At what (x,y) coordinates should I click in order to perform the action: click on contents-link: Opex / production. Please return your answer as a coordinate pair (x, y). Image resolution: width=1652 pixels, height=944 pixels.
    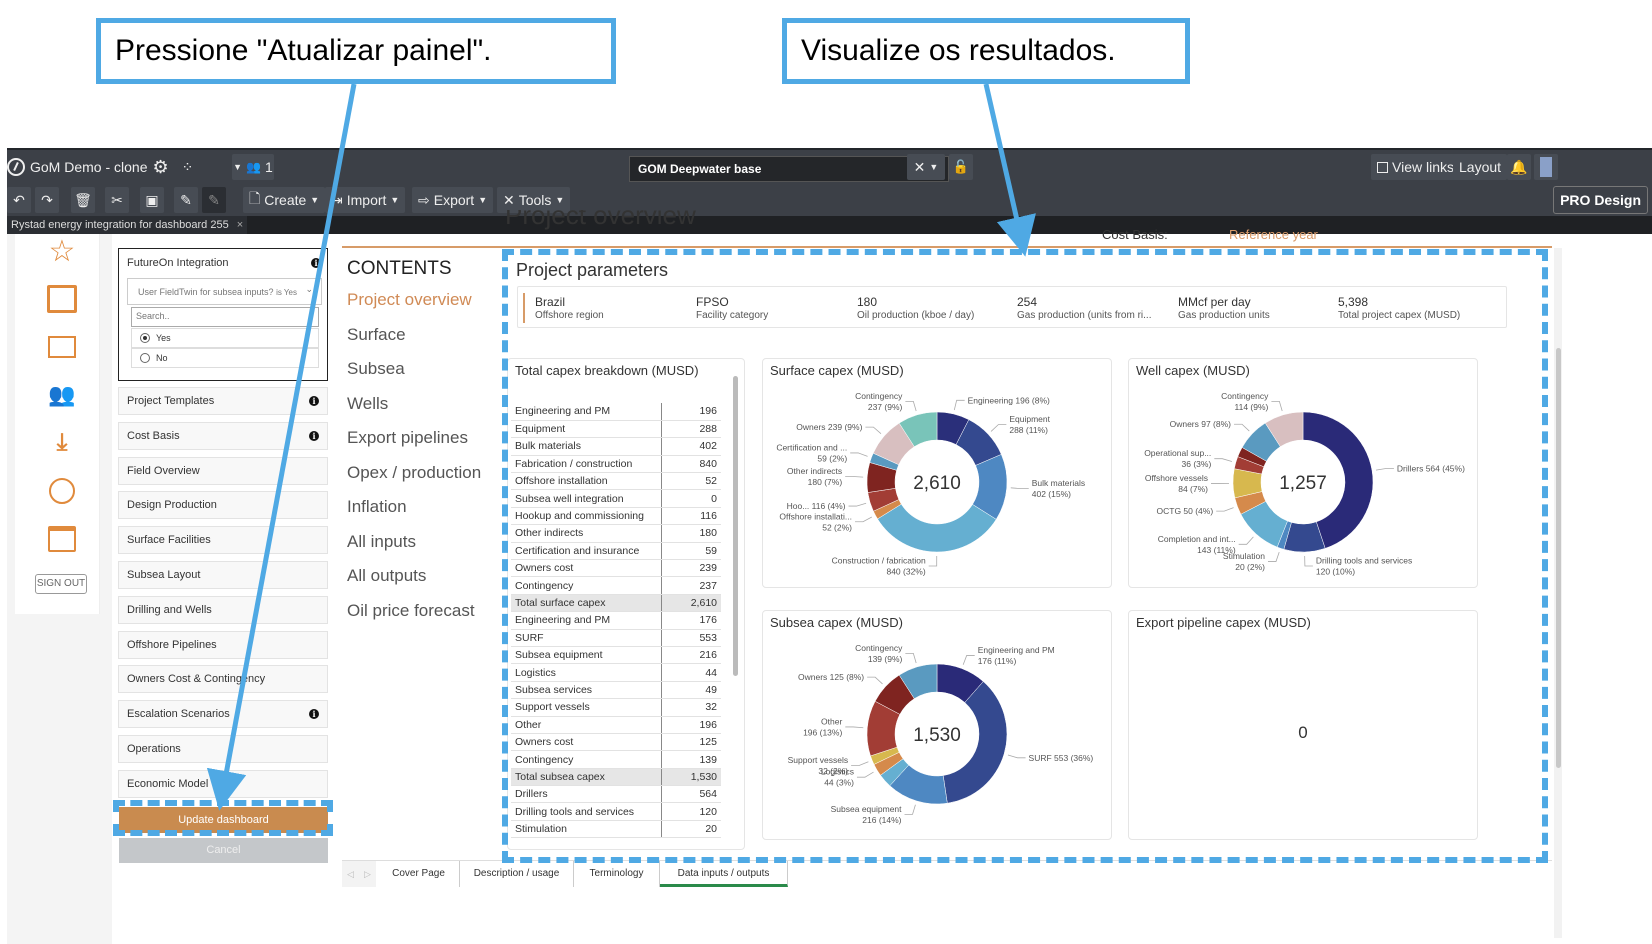
    Looking at the image, I should click on (424, 480).